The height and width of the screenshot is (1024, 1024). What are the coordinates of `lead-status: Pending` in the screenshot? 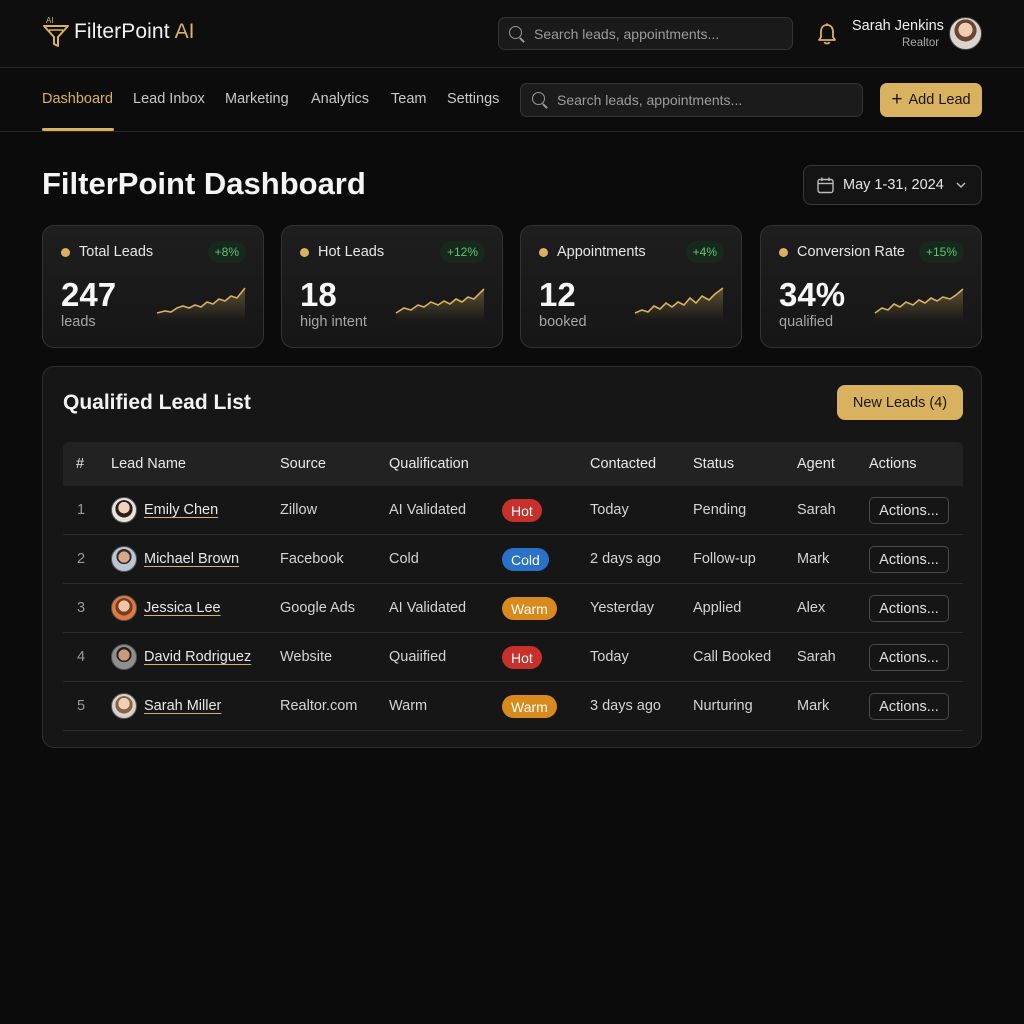 It's located at (720, 510).